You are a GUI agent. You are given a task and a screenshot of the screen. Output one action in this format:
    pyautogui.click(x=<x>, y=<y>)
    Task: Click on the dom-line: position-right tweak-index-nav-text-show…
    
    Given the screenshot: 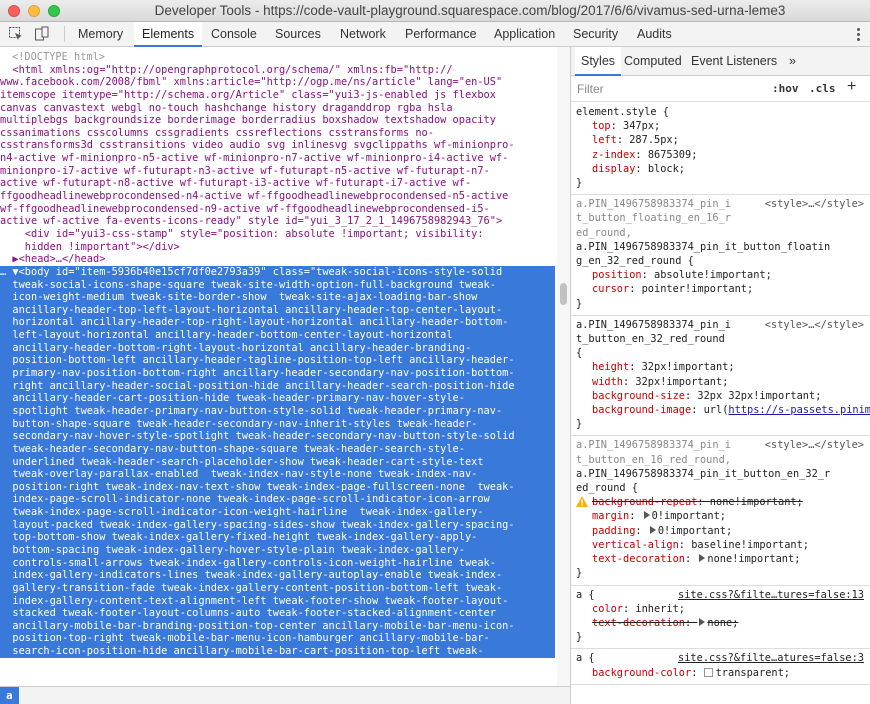 What is the action you would take?
    pyautogui.click(x=277, y=487)
    